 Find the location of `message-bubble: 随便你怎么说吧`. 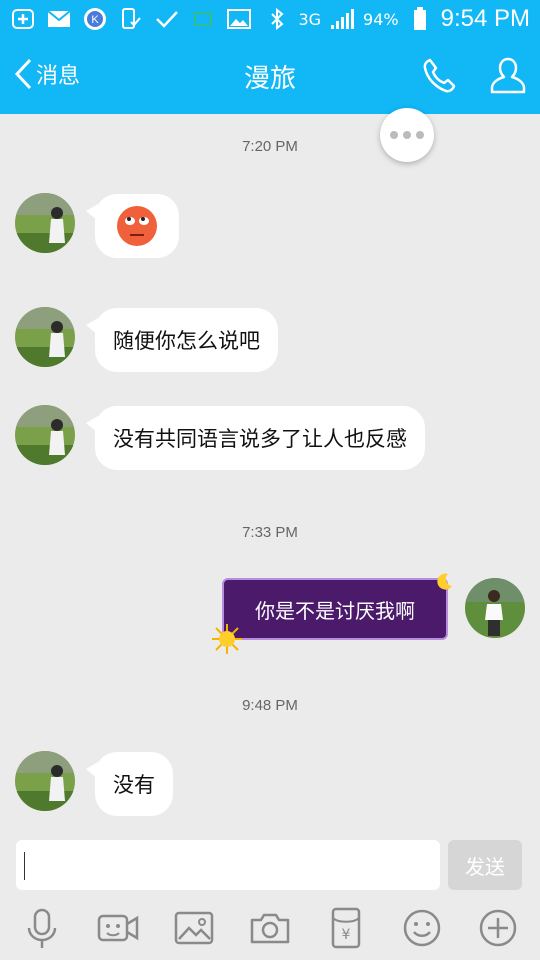

message-bubble: 随便你怎么说吧 is located at coordinates (182, 340).